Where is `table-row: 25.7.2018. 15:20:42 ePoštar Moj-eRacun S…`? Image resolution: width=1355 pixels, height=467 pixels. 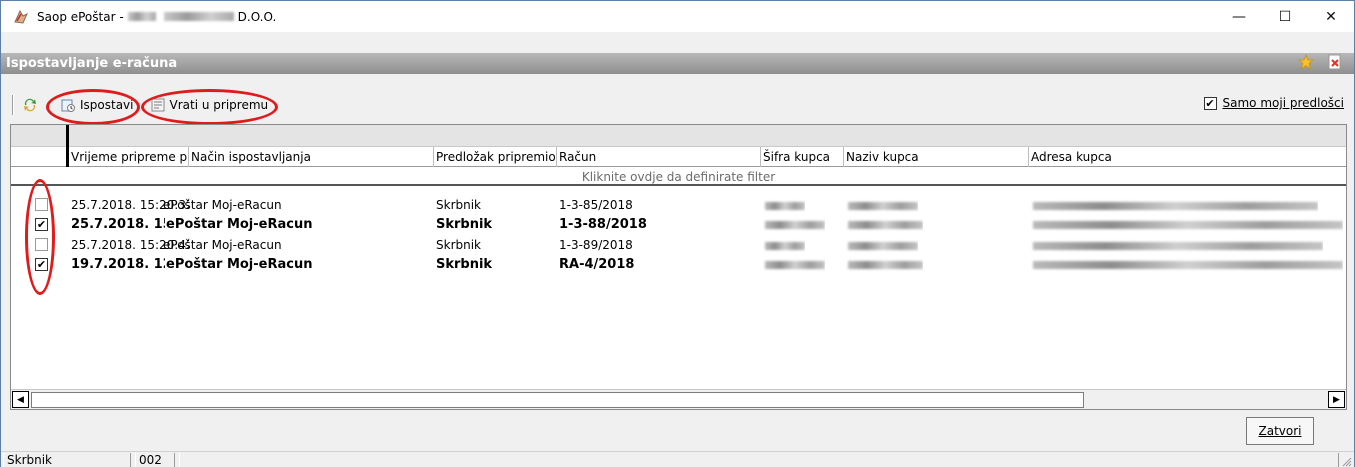 table-row: 25.7.2018. 15:20:42 ePoštar Moj-eRacun S… is located at coordinates (678, 245).